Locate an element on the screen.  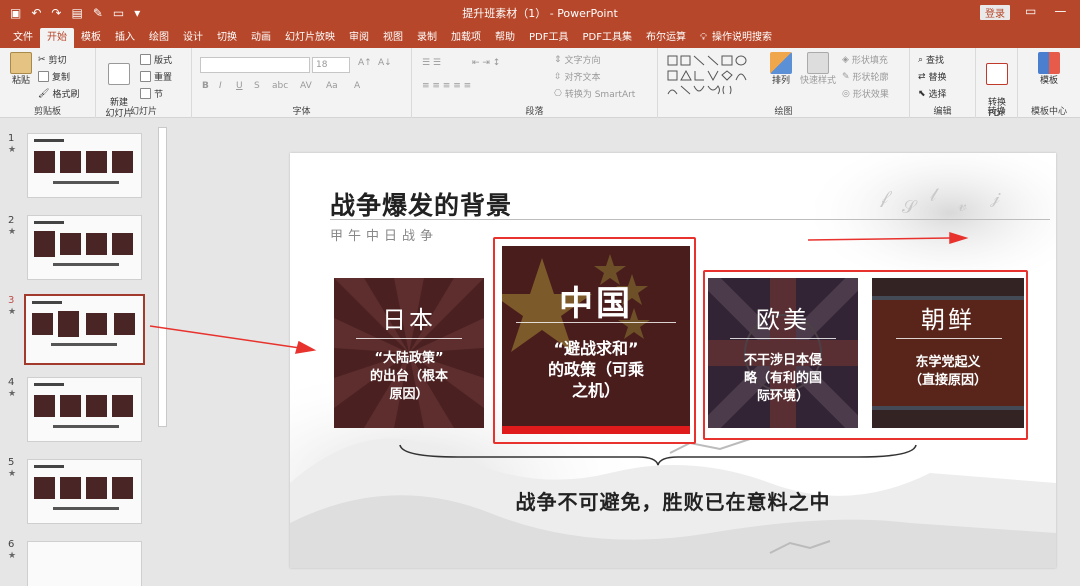
font-color-icon: A is located at coordinates (357, 86).